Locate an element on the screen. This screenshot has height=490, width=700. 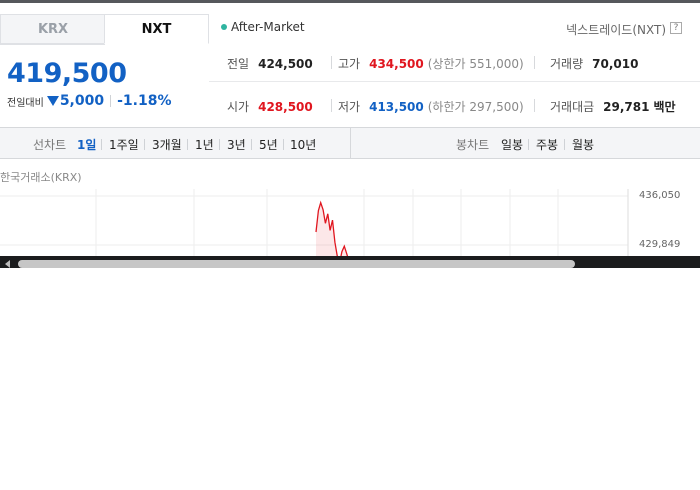
period-1-year: 1년 is located at coordinates (204, 144).